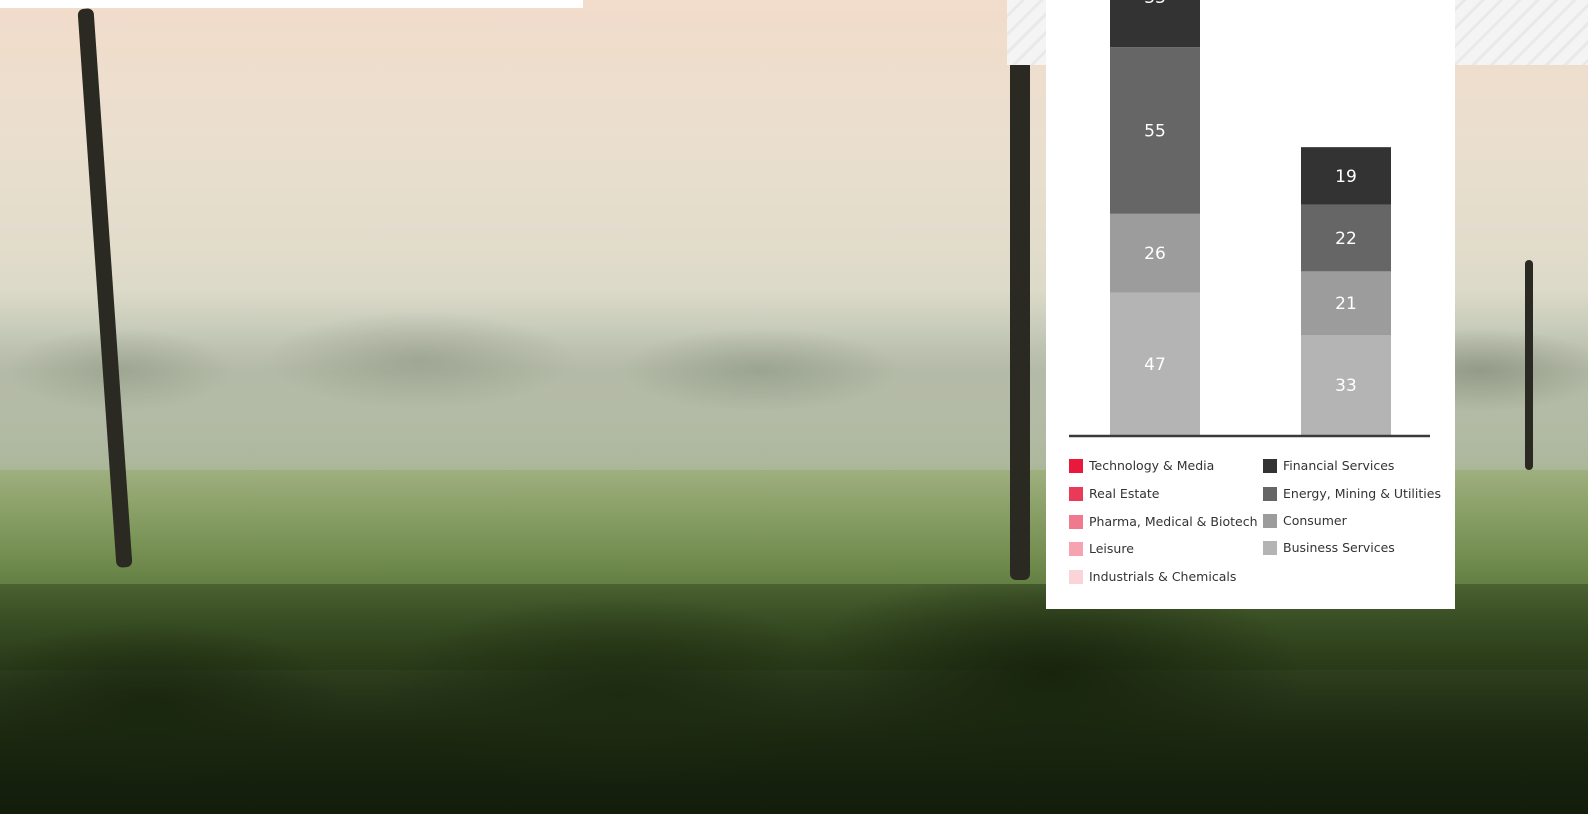 The image size is (1588, 814). Describe the element at coordinates (1152, 465) in the screenshot. I see `legend-label: Technology & Media` at that location.